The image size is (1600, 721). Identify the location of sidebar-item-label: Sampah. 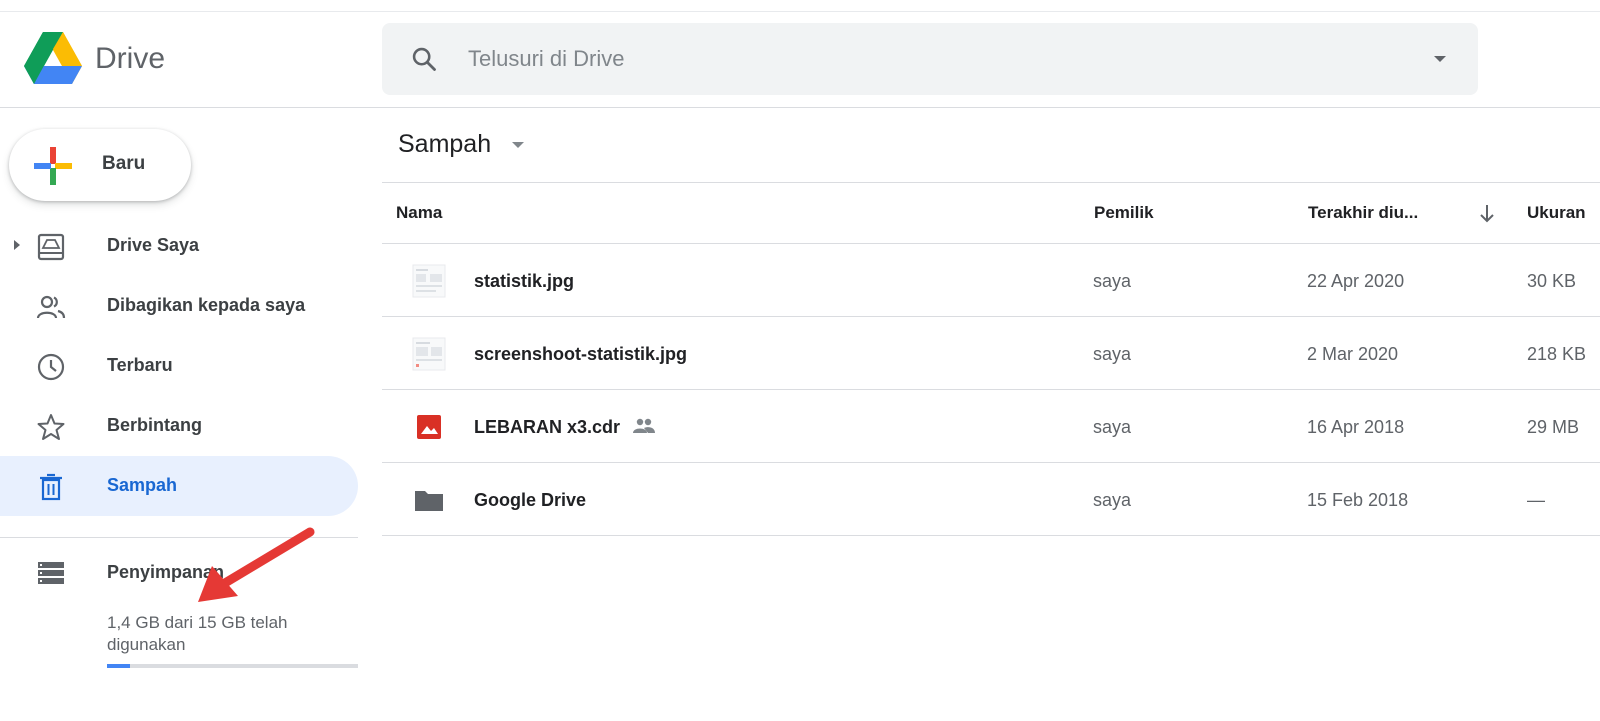
(142, 485).